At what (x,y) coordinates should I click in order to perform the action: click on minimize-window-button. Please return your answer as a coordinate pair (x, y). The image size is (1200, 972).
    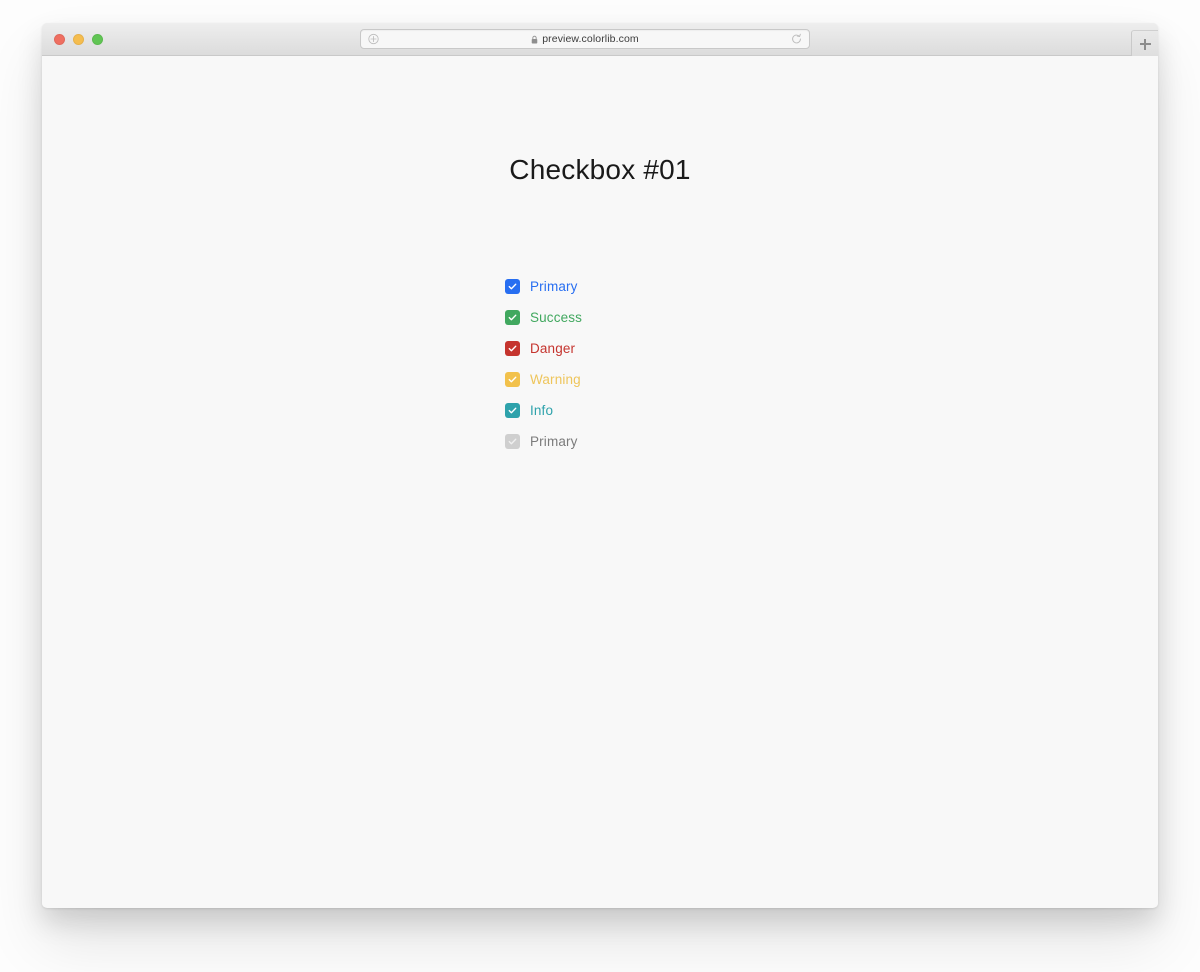
    Looking at the image, I should click on (78, 39).